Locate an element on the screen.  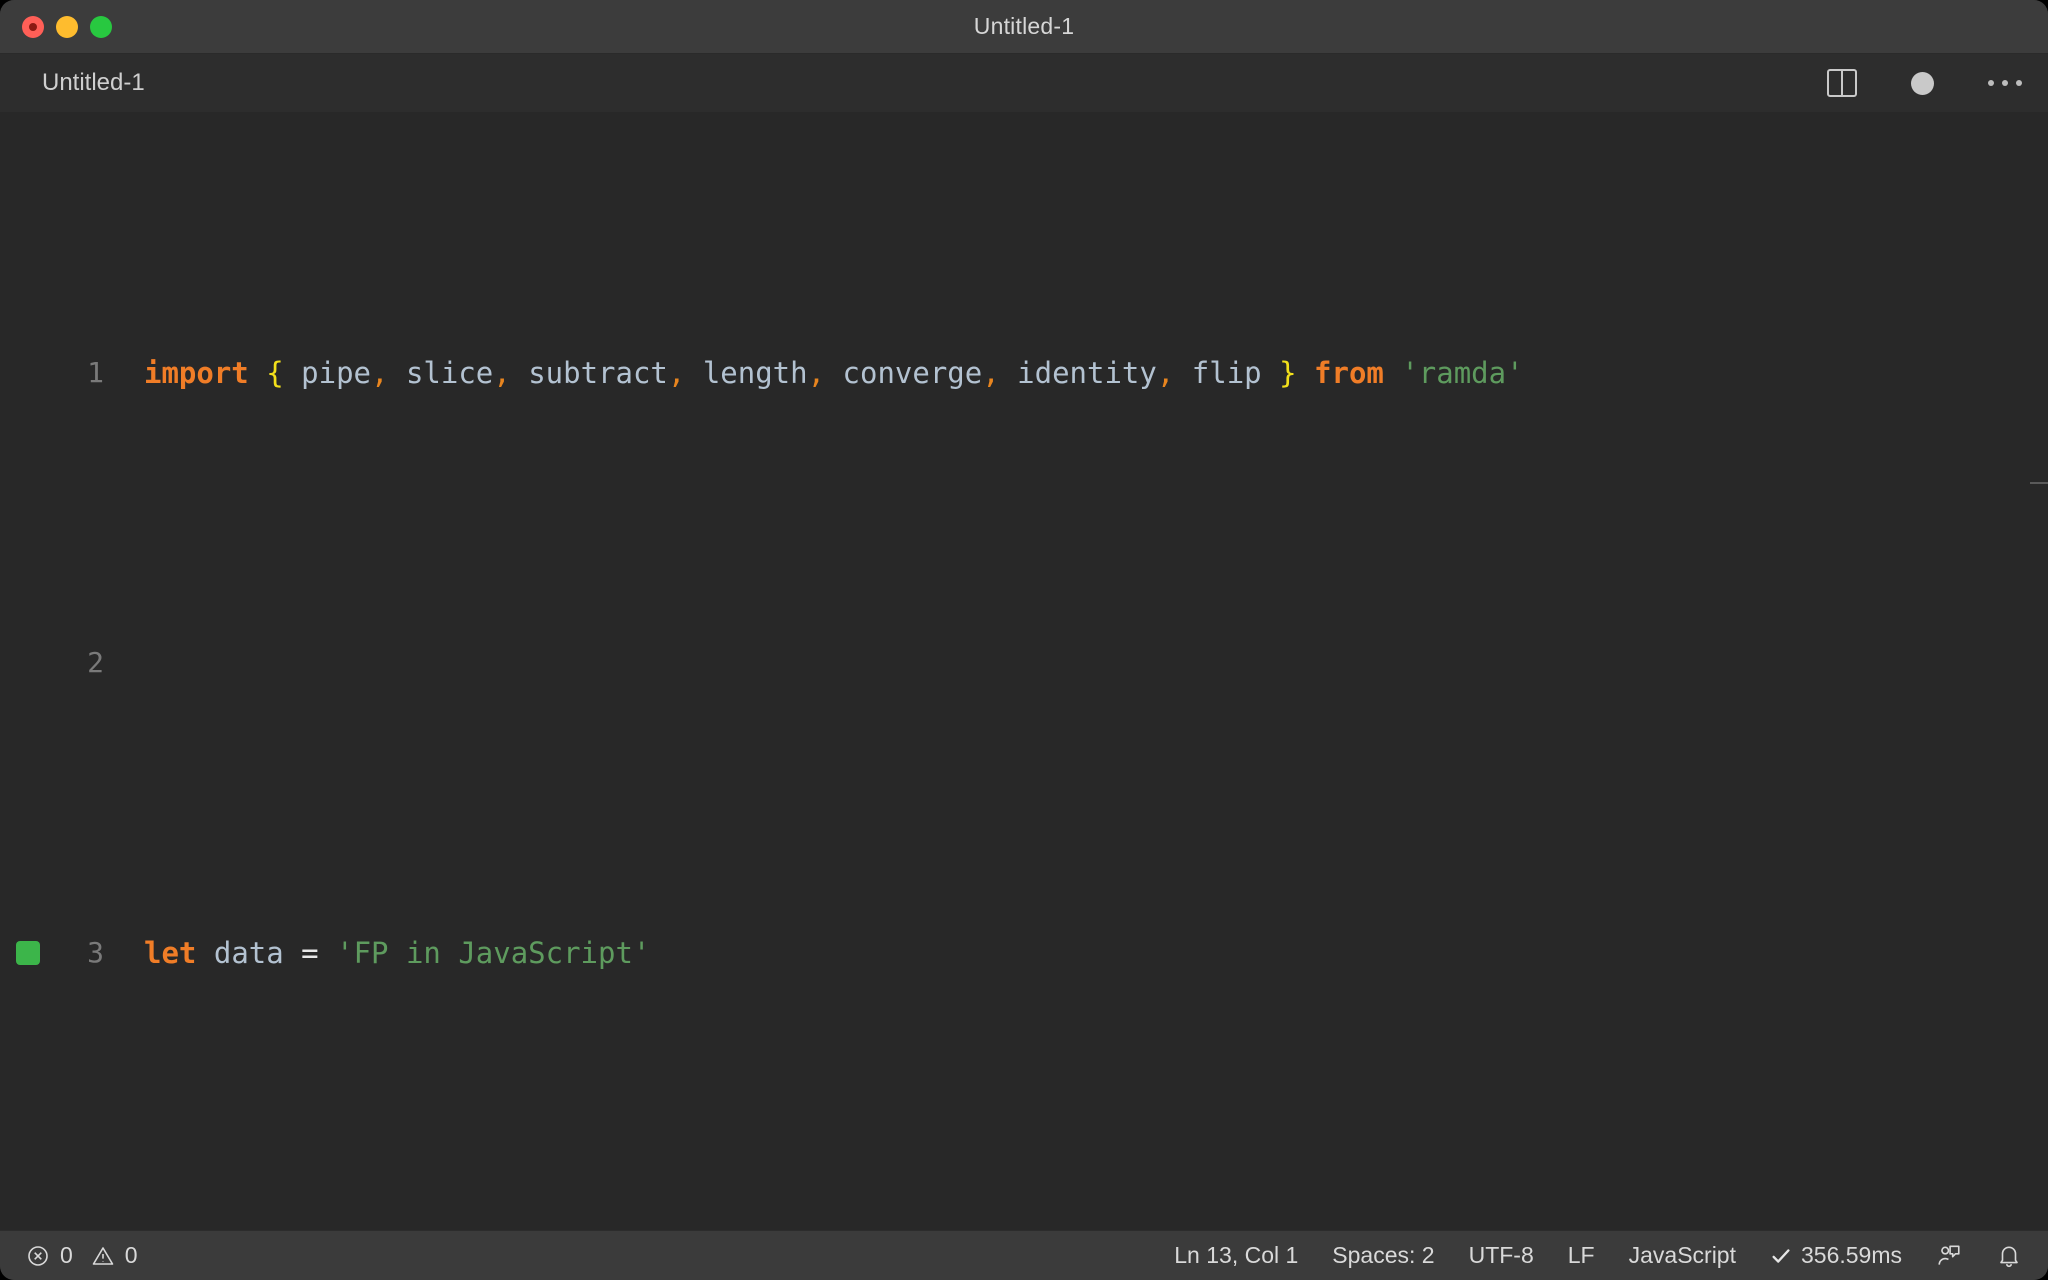
close-button is located at coordinates (33, 26).